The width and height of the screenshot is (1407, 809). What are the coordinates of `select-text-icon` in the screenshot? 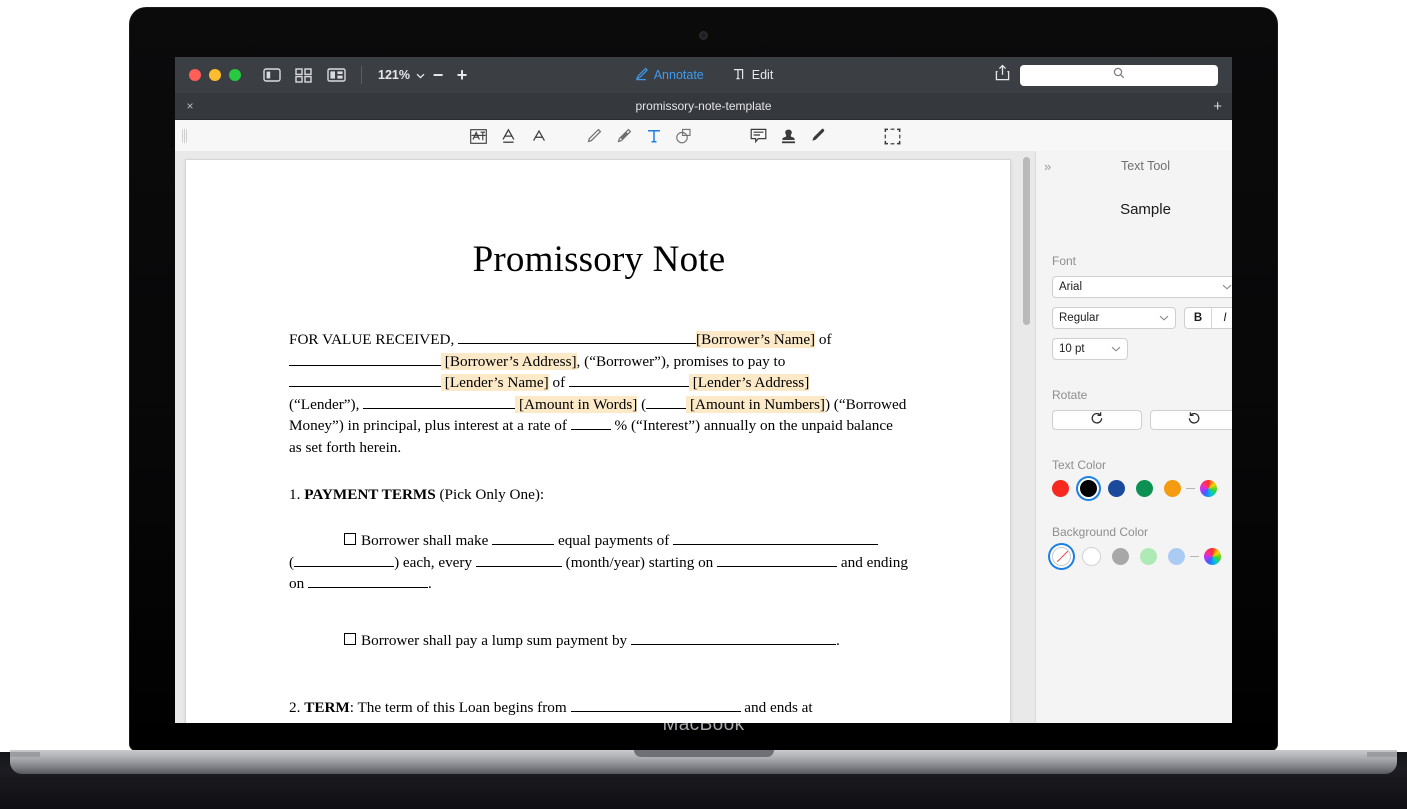 It's located at (478, 136).